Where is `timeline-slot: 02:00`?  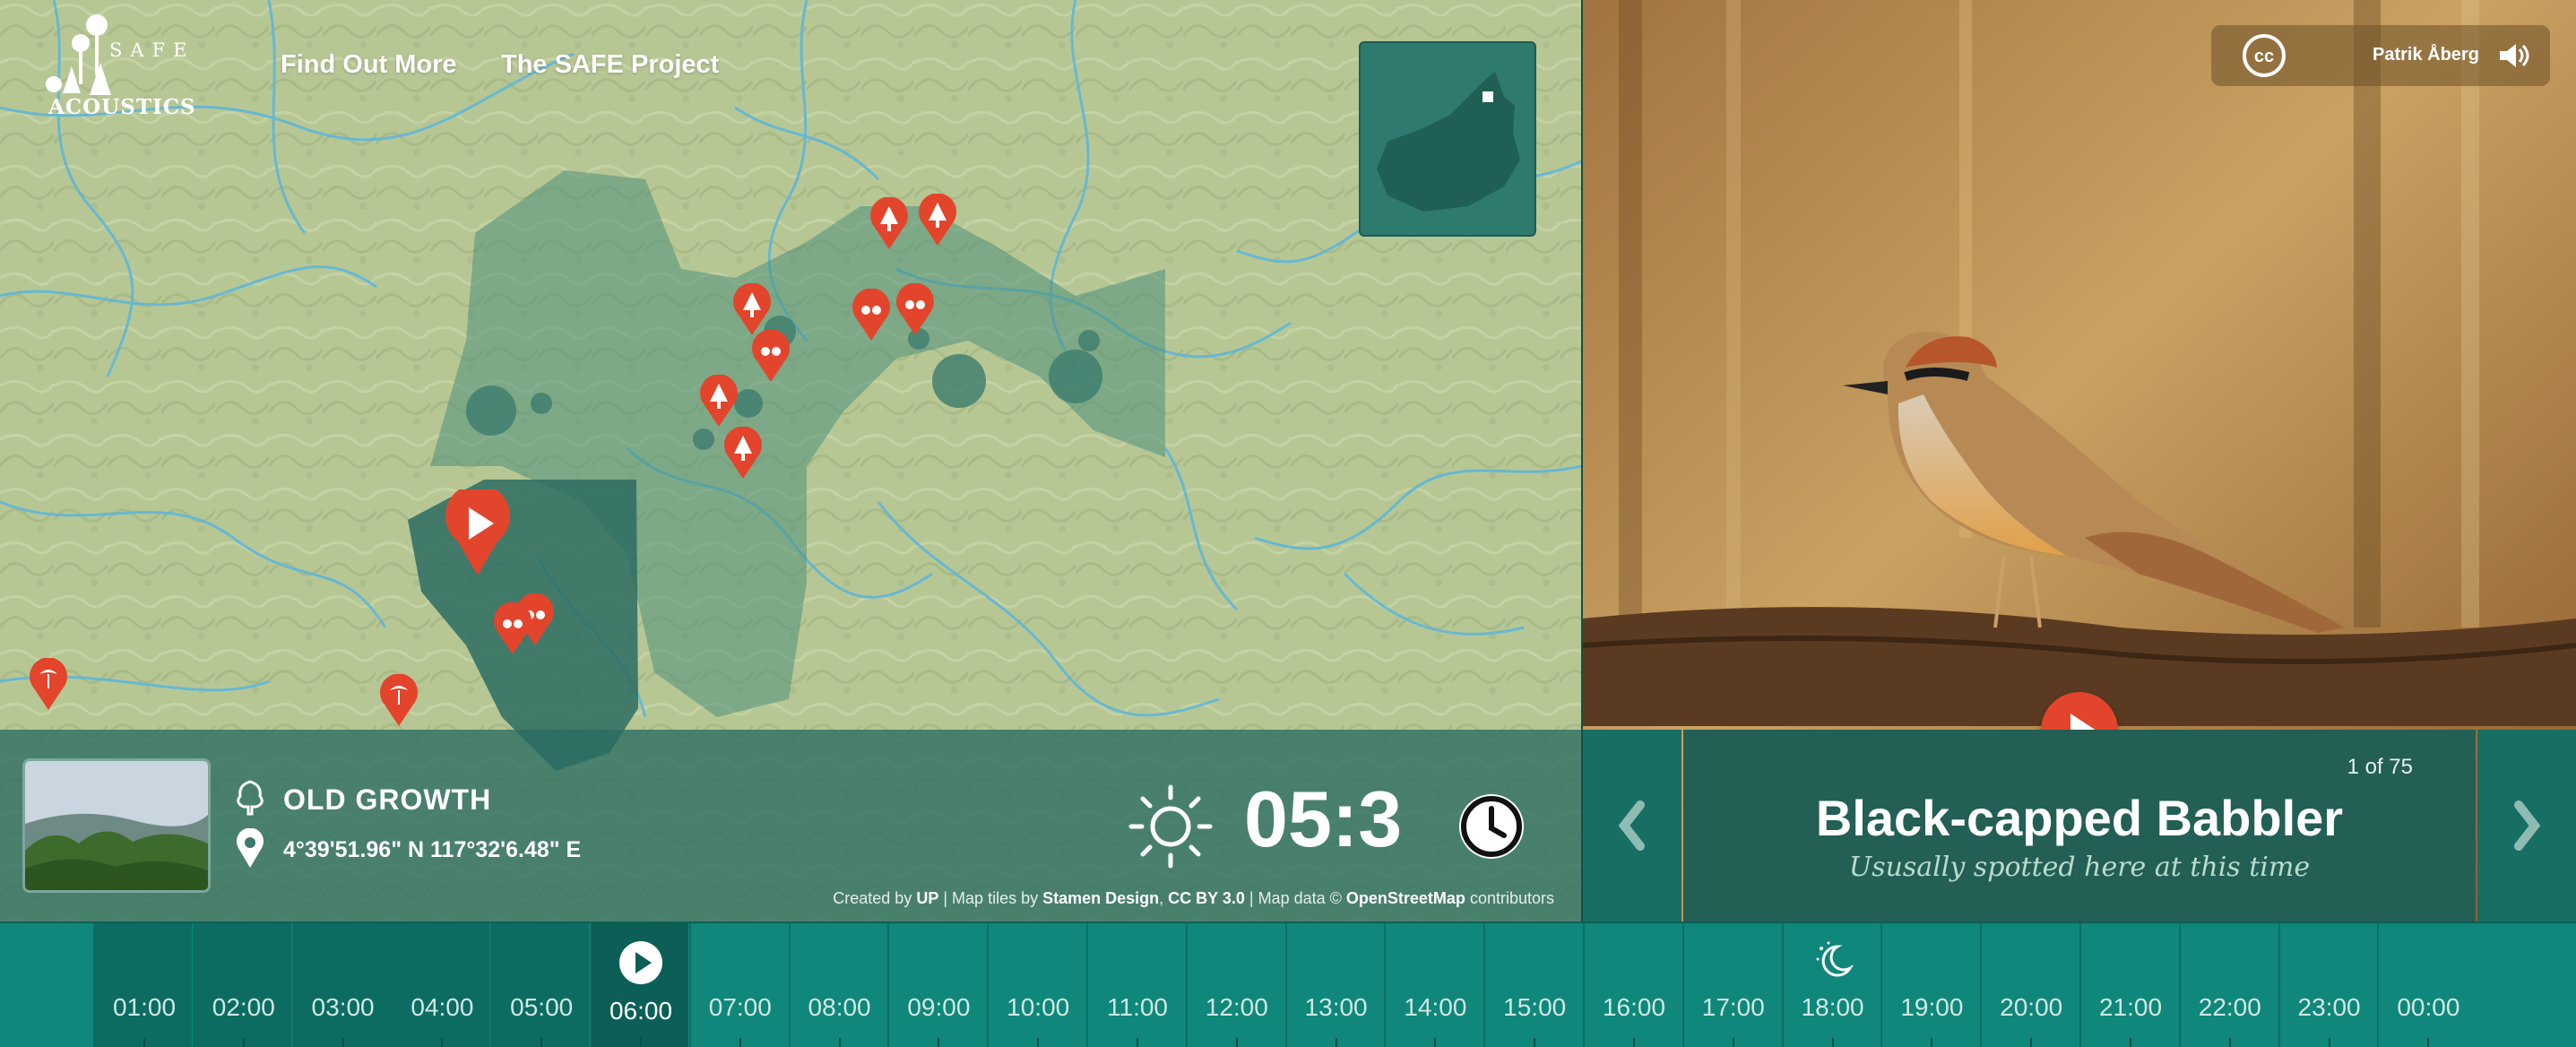
timeline-slot: 02:00 is located at coordinates (241, 985).